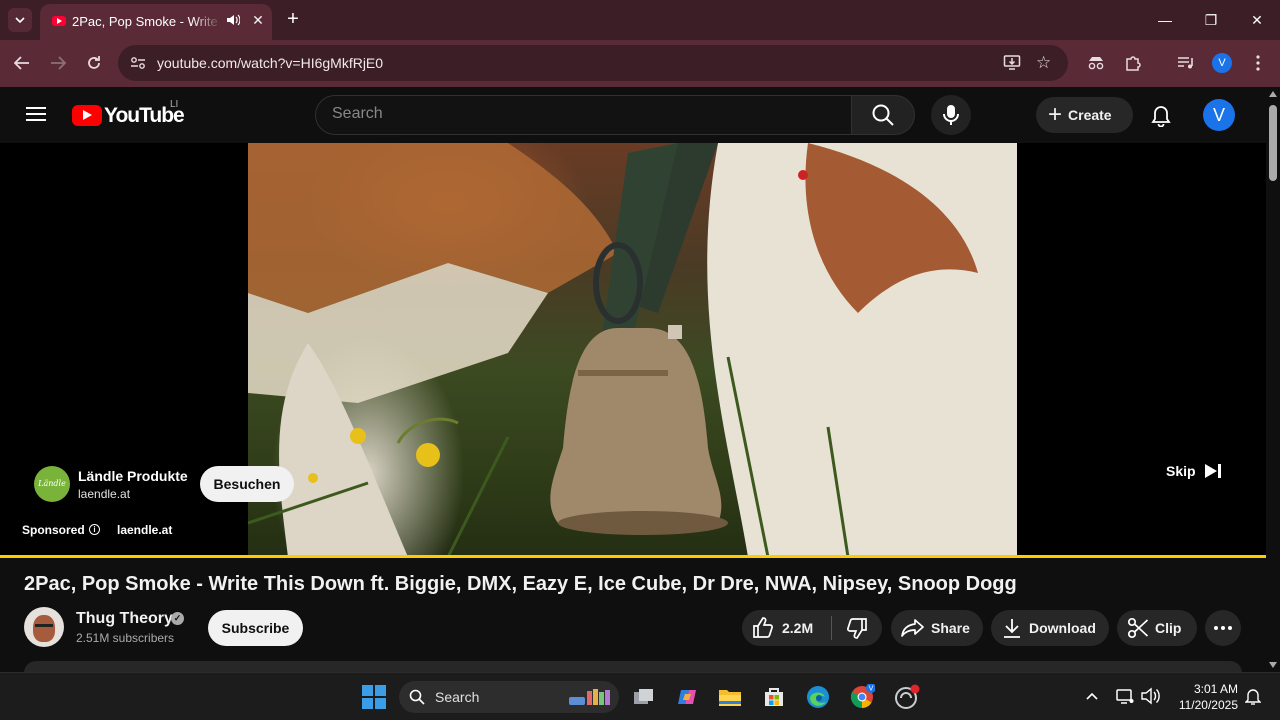 This screenshot has width=1280, height=720. I want to click on share-arrow-icon, so click(912, 628).